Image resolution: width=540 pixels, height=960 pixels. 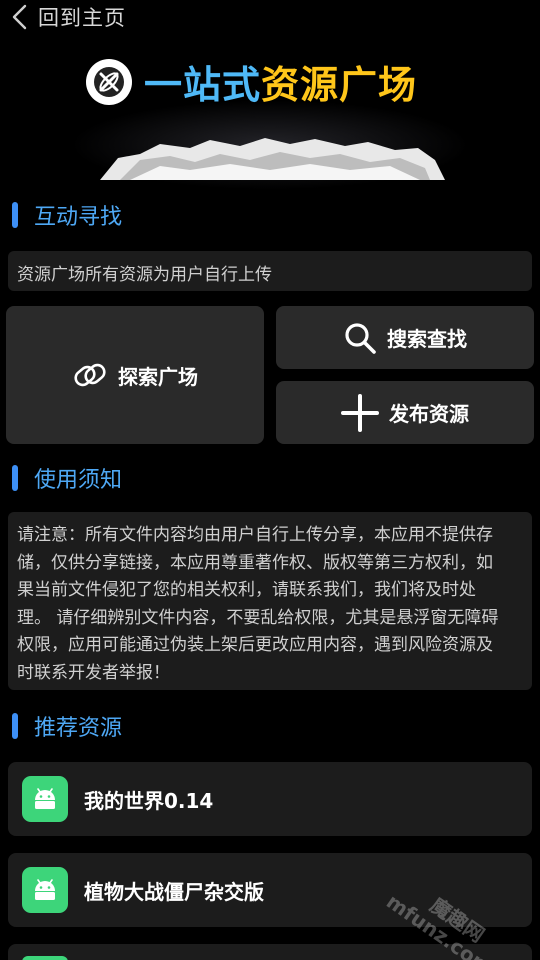 What do you see at coordinates (19, 17) in the screenshot?
I see `chevron-left-icon` at bounding box center [19, 17].